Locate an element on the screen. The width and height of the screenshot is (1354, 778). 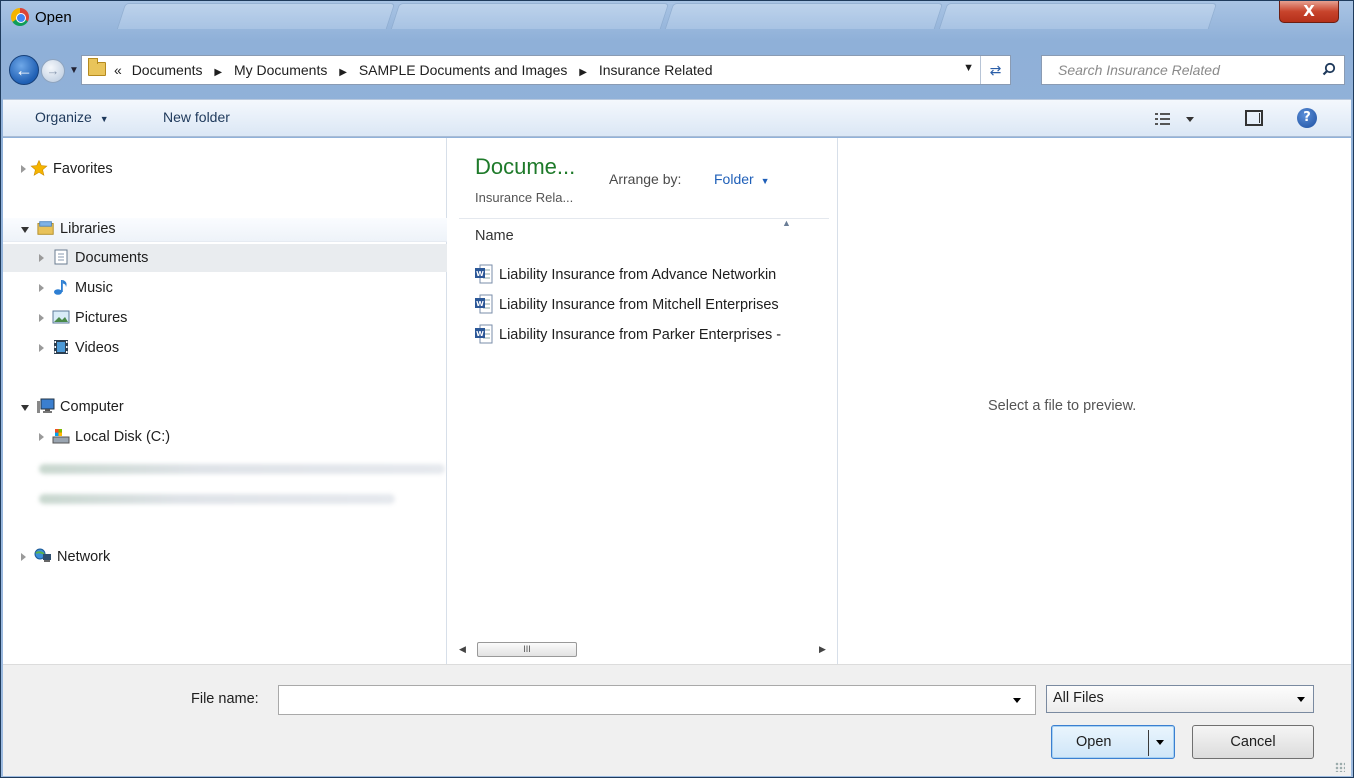
file-type-select: All Files is located at coordinates (1180, 699).